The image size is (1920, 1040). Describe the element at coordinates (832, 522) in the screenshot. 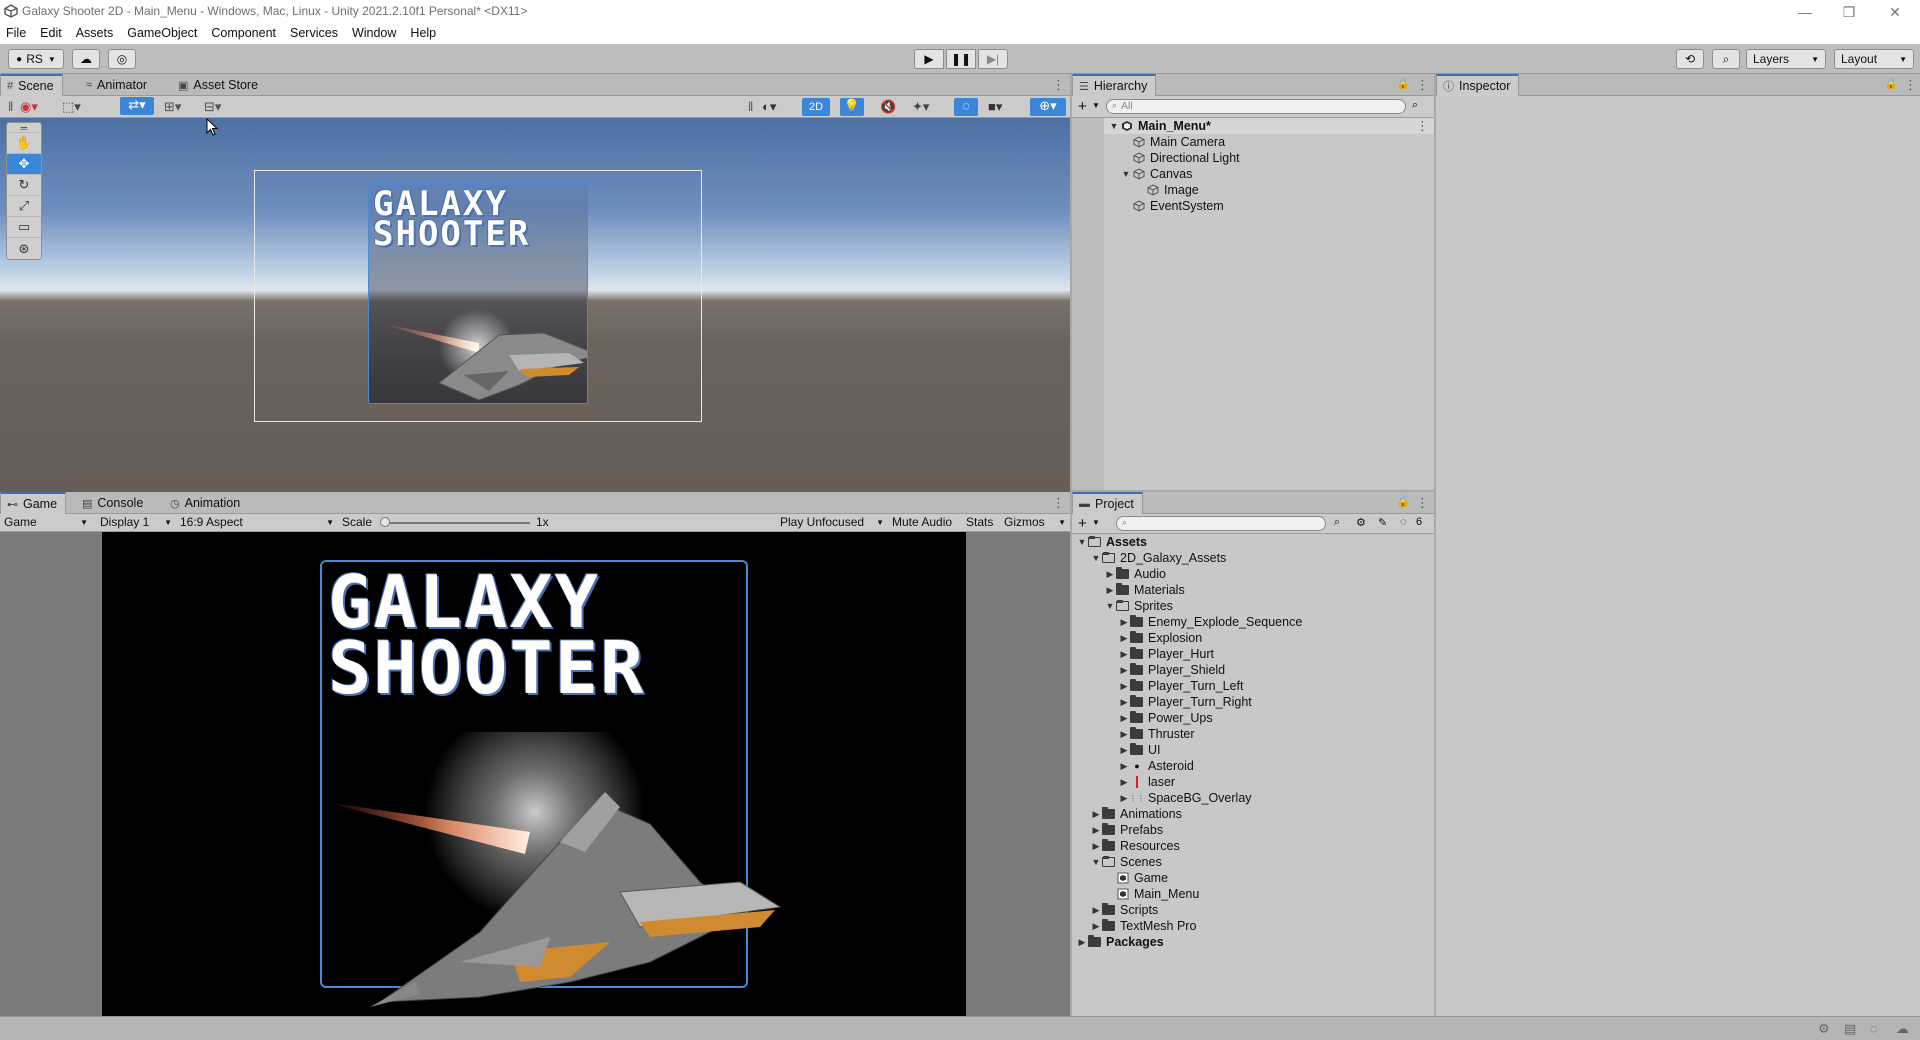

I see `play-mode-dropdown: Play Unfocused ▼` at that location.